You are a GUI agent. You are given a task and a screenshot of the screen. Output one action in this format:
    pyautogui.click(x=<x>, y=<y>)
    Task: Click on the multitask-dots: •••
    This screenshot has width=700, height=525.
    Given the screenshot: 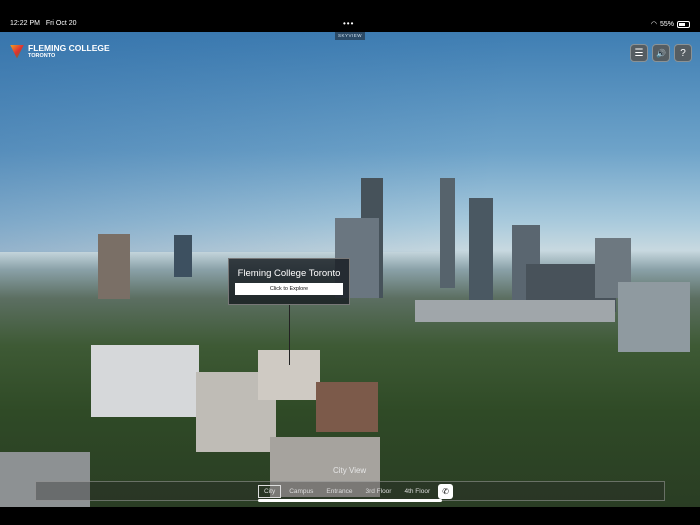 What is the action you would take?
    pyautogui.click(x=348, y=23)
    